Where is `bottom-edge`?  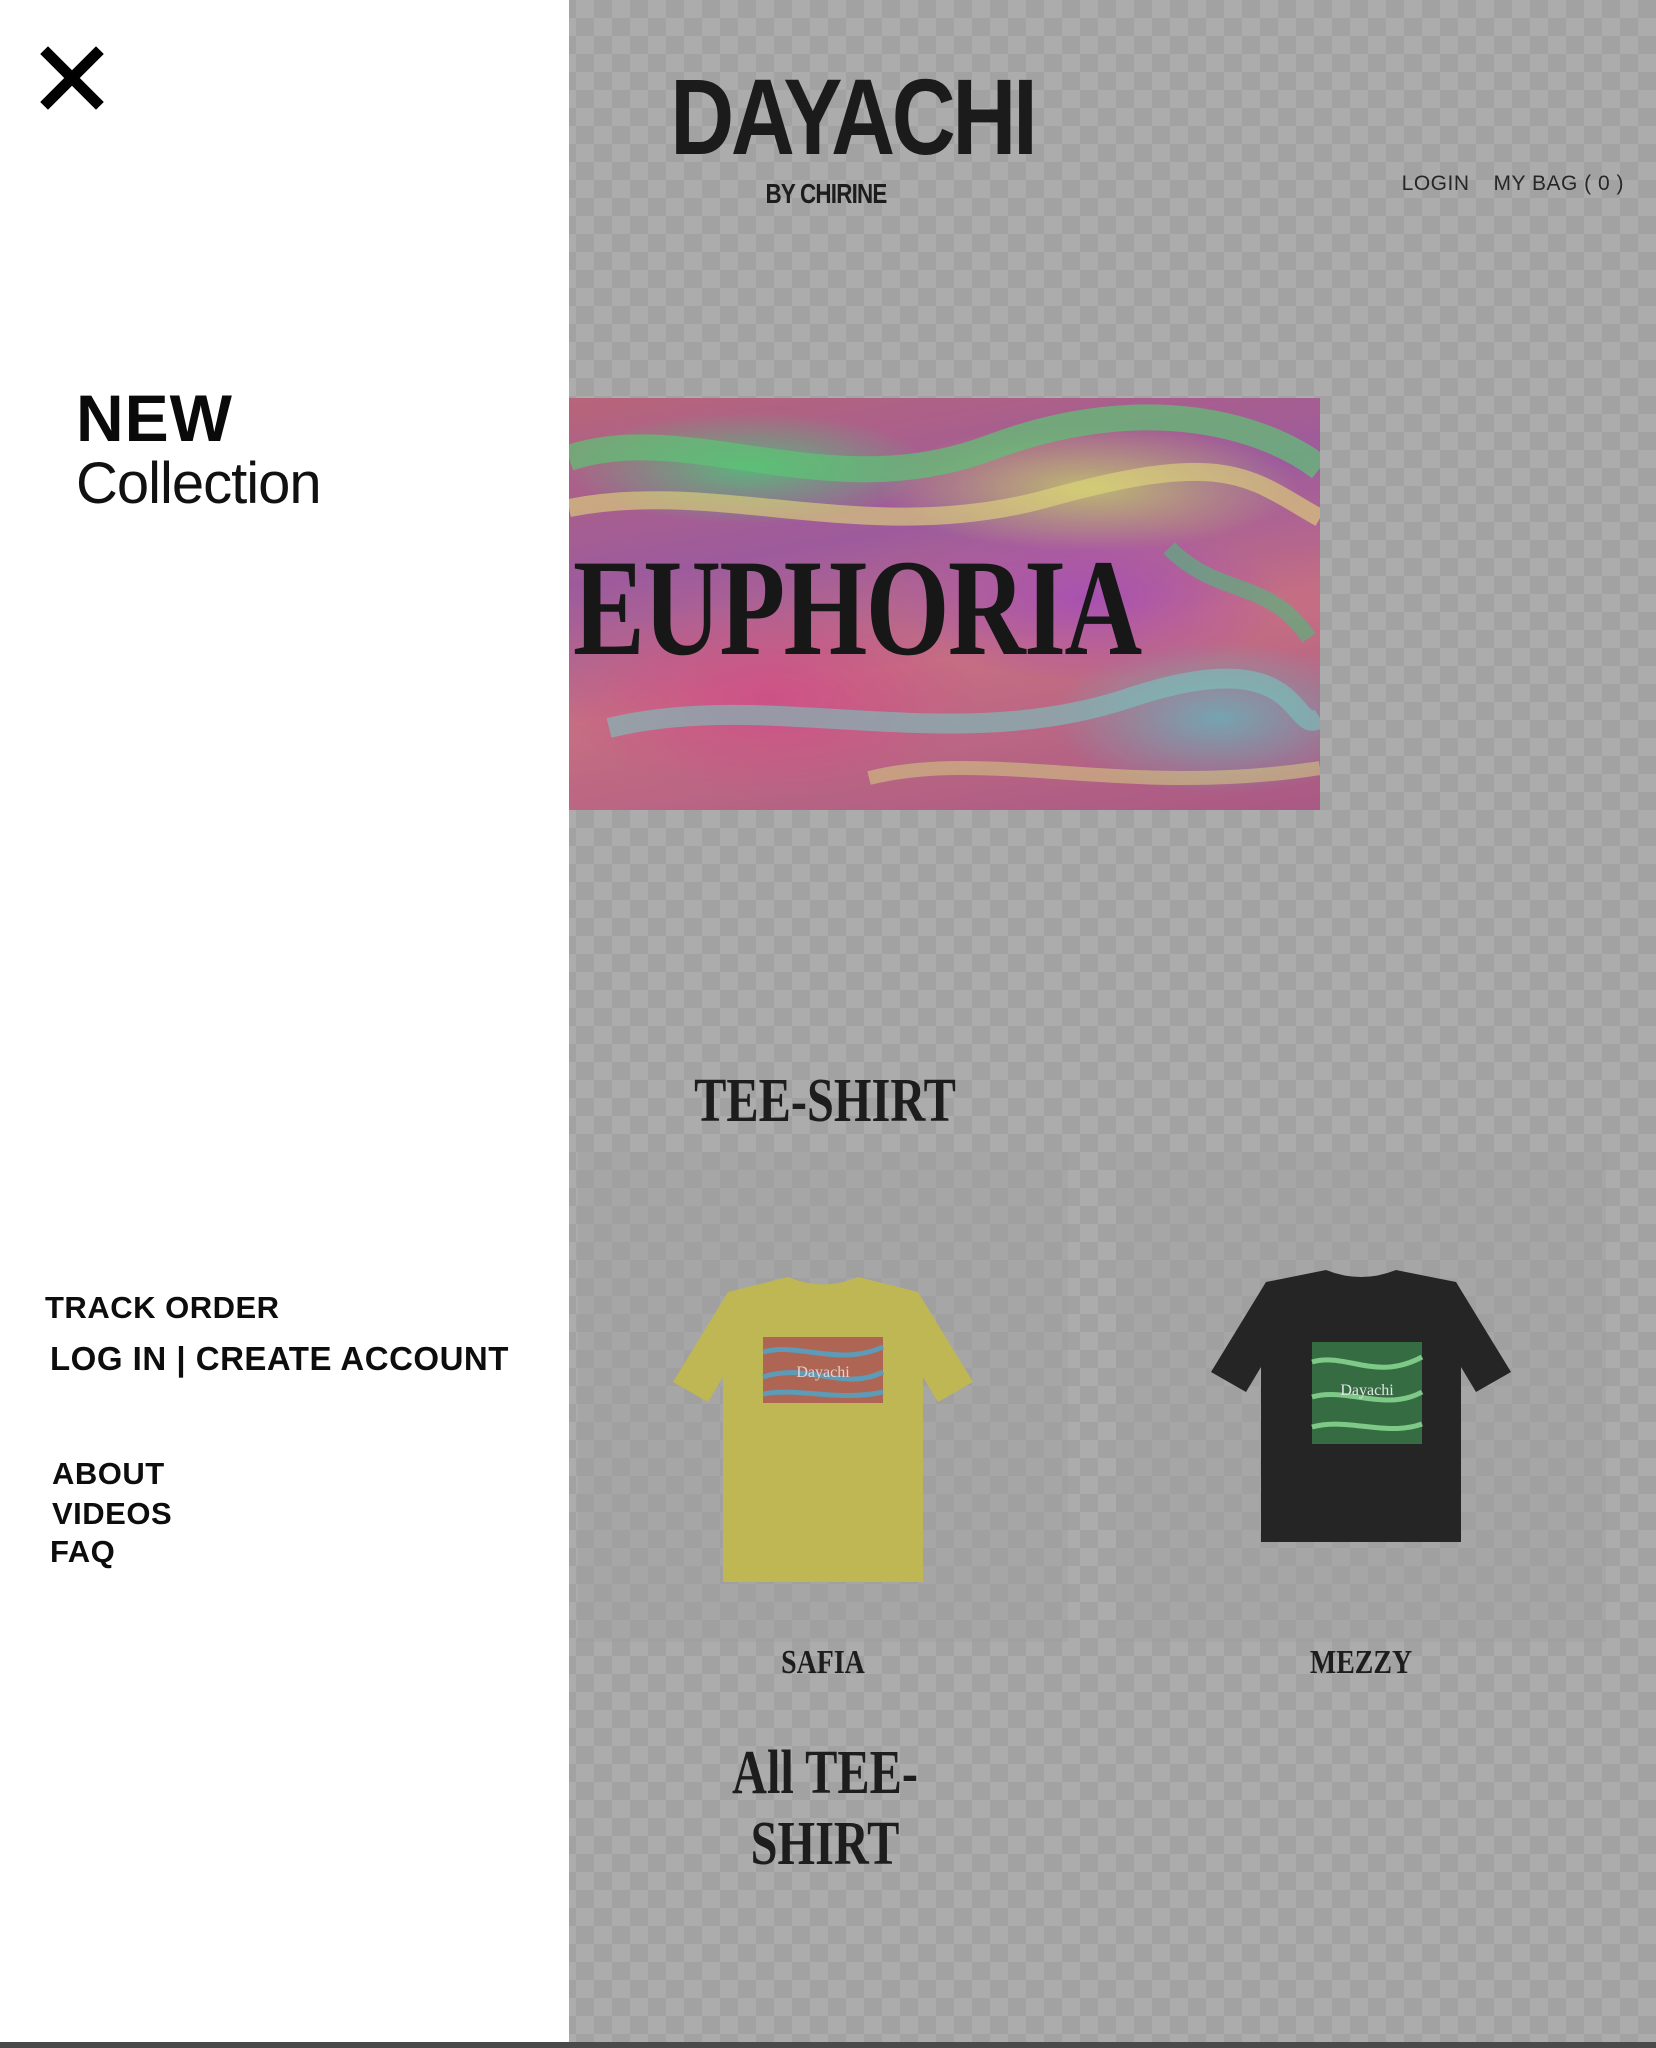 bottom-edge is located at coordinates (828, 2045).